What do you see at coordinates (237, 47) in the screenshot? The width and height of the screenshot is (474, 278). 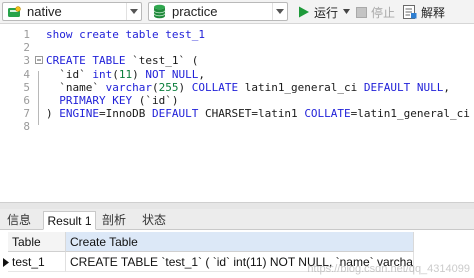 I see `code-line: 2` at bounding box center [237, 47].